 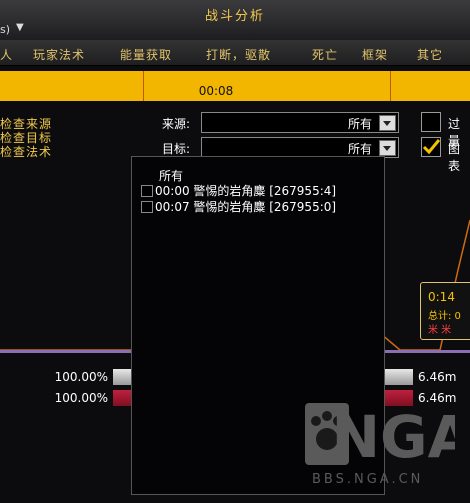 I want to click on timeline-time-label: 00:08, so click(x=216, y=91).